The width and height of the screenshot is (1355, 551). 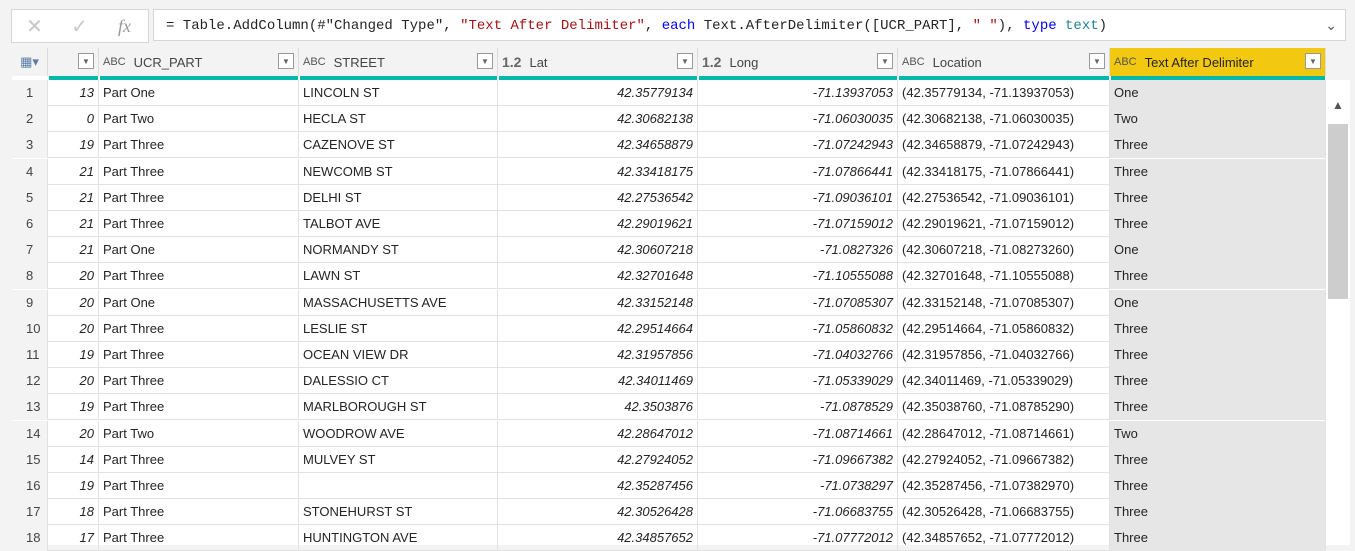 What do you see at coordinates (598, 302) in the screenshot?
I see `table-cell: 42.33152148` at bounding box center [598, 302].